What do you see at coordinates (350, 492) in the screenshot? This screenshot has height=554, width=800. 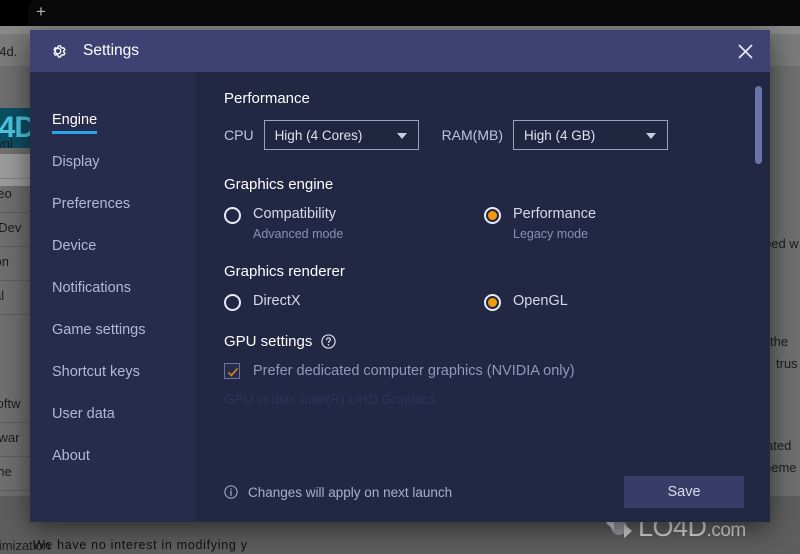 I see `footer-note-text: Changes will apply on next launch` at bounding box center [350, 492].